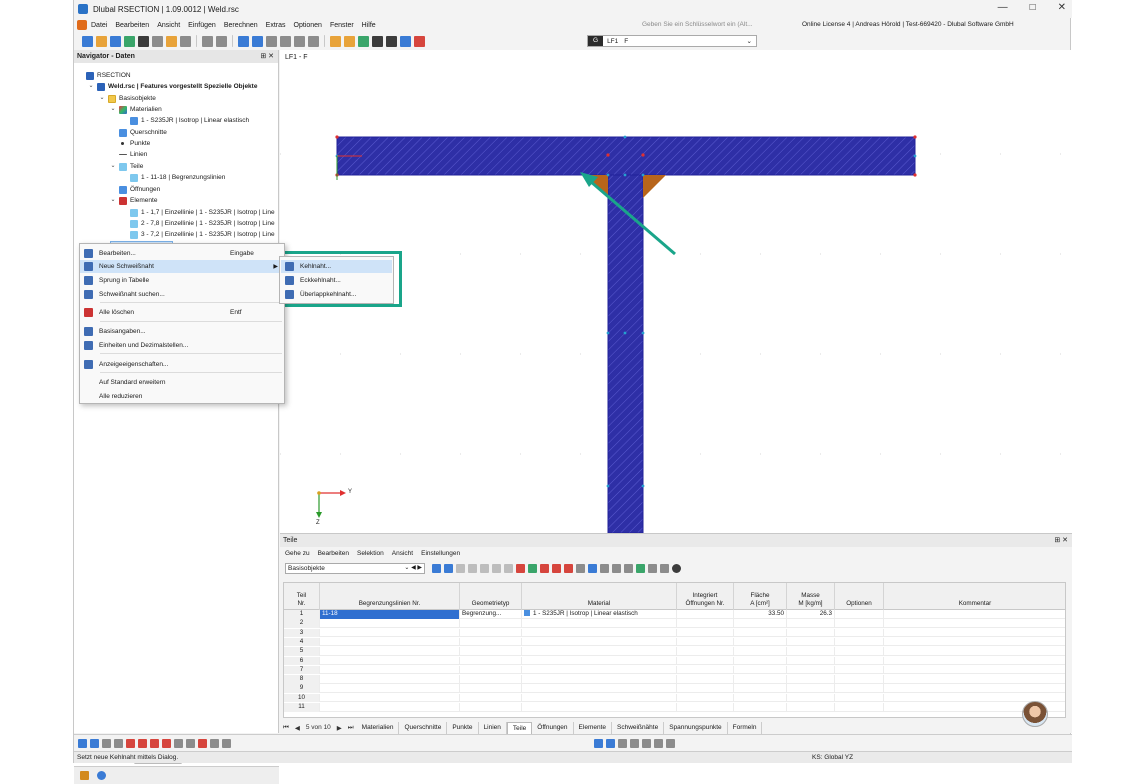 This screenshot has width=1144, height=784. Describe the element at coordinates (628, 568) in the screenshot. I see `formula-icon` at that location.